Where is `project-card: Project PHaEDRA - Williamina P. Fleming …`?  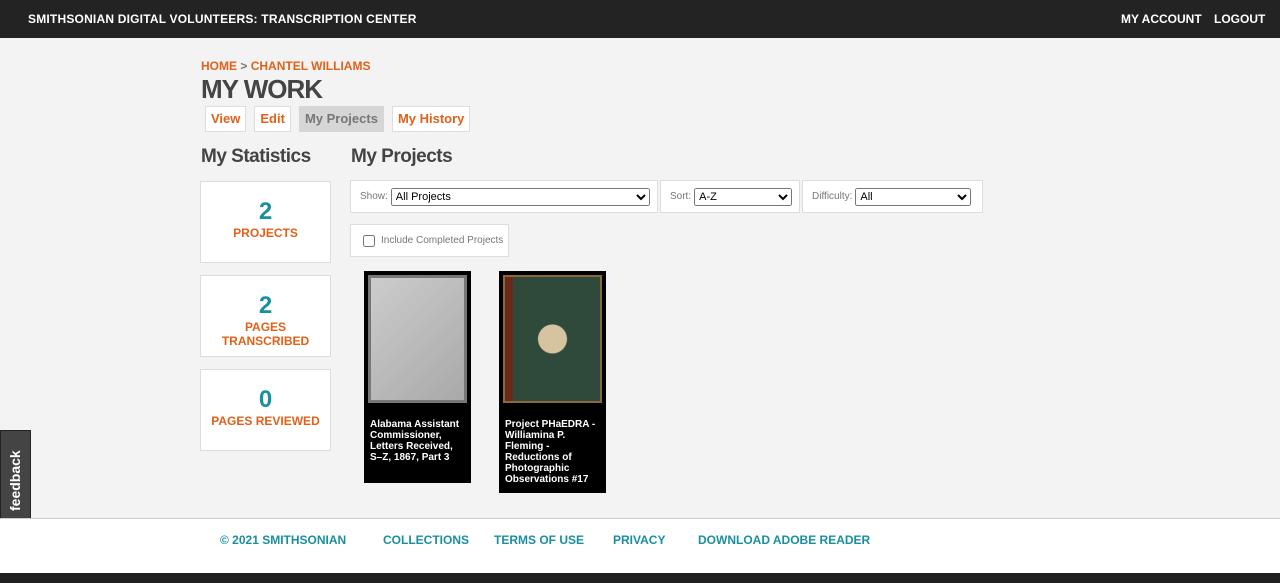
project-card: Project PHaEDRA - Williamina P. Fleming … is located at coordinates (552, 382).